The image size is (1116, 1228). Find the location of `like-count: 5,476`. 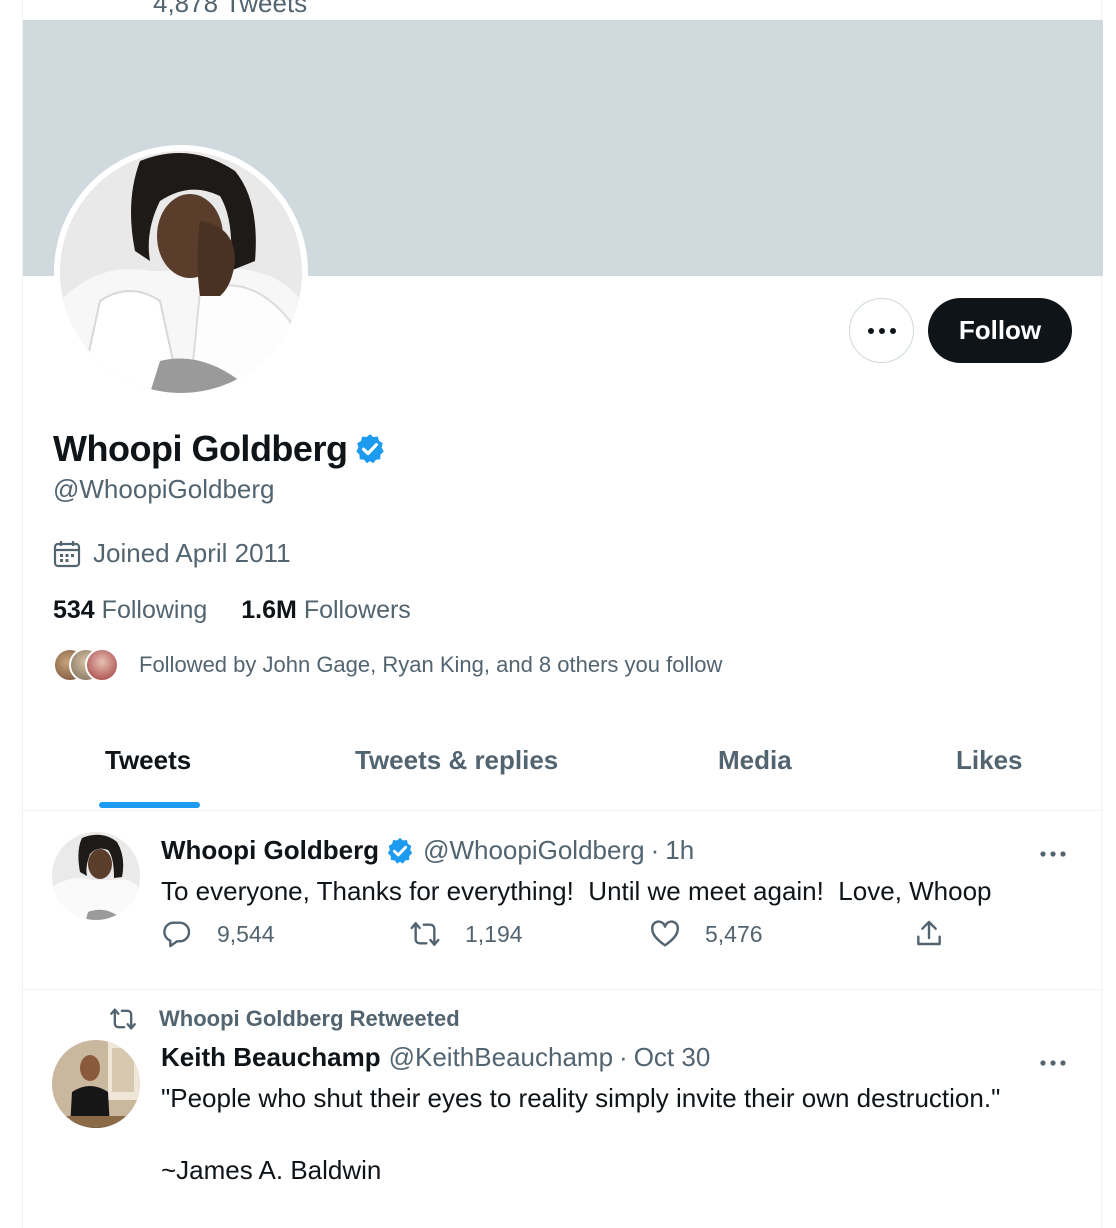

like-count: 5,476 is located at coordinates (734, 933).